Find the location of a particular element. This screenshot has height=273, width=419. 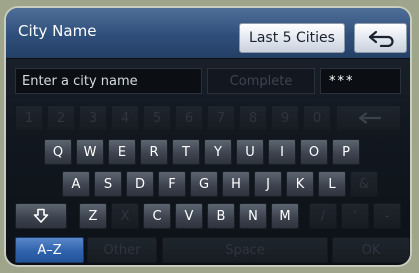

key-d: D is located at coordinates (140, 184).